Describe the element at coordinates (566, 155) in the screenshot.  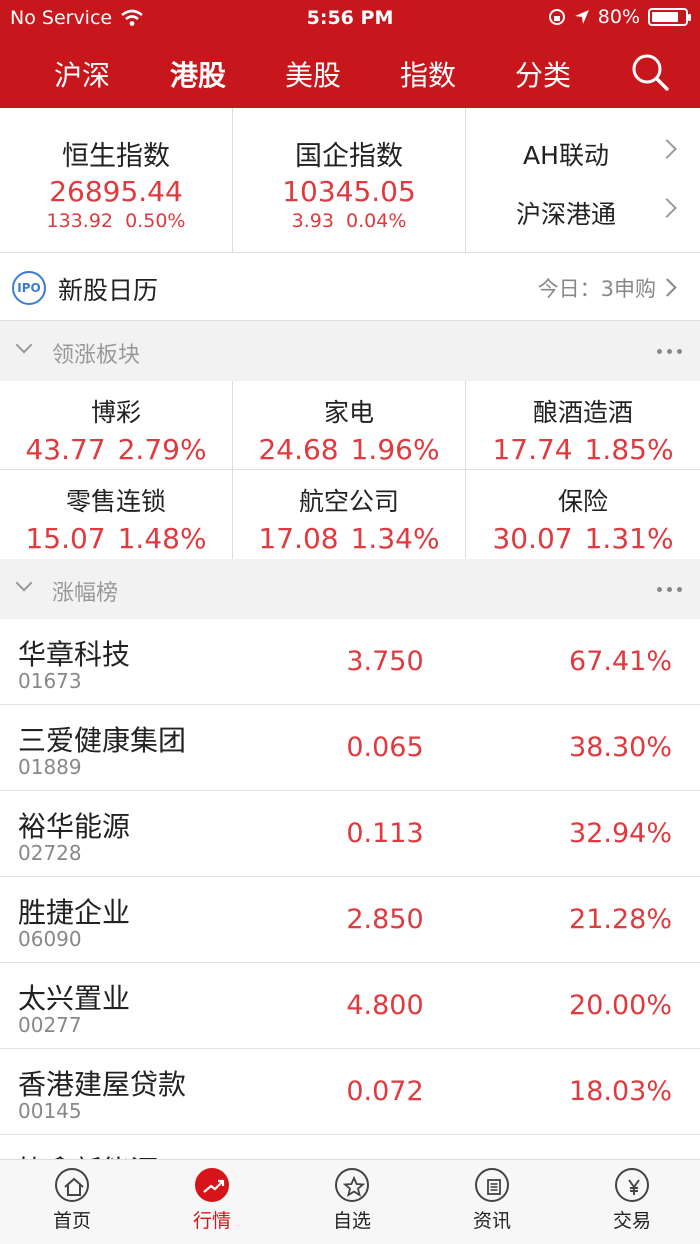
I see `ah-link-label: AH联动` at that location.